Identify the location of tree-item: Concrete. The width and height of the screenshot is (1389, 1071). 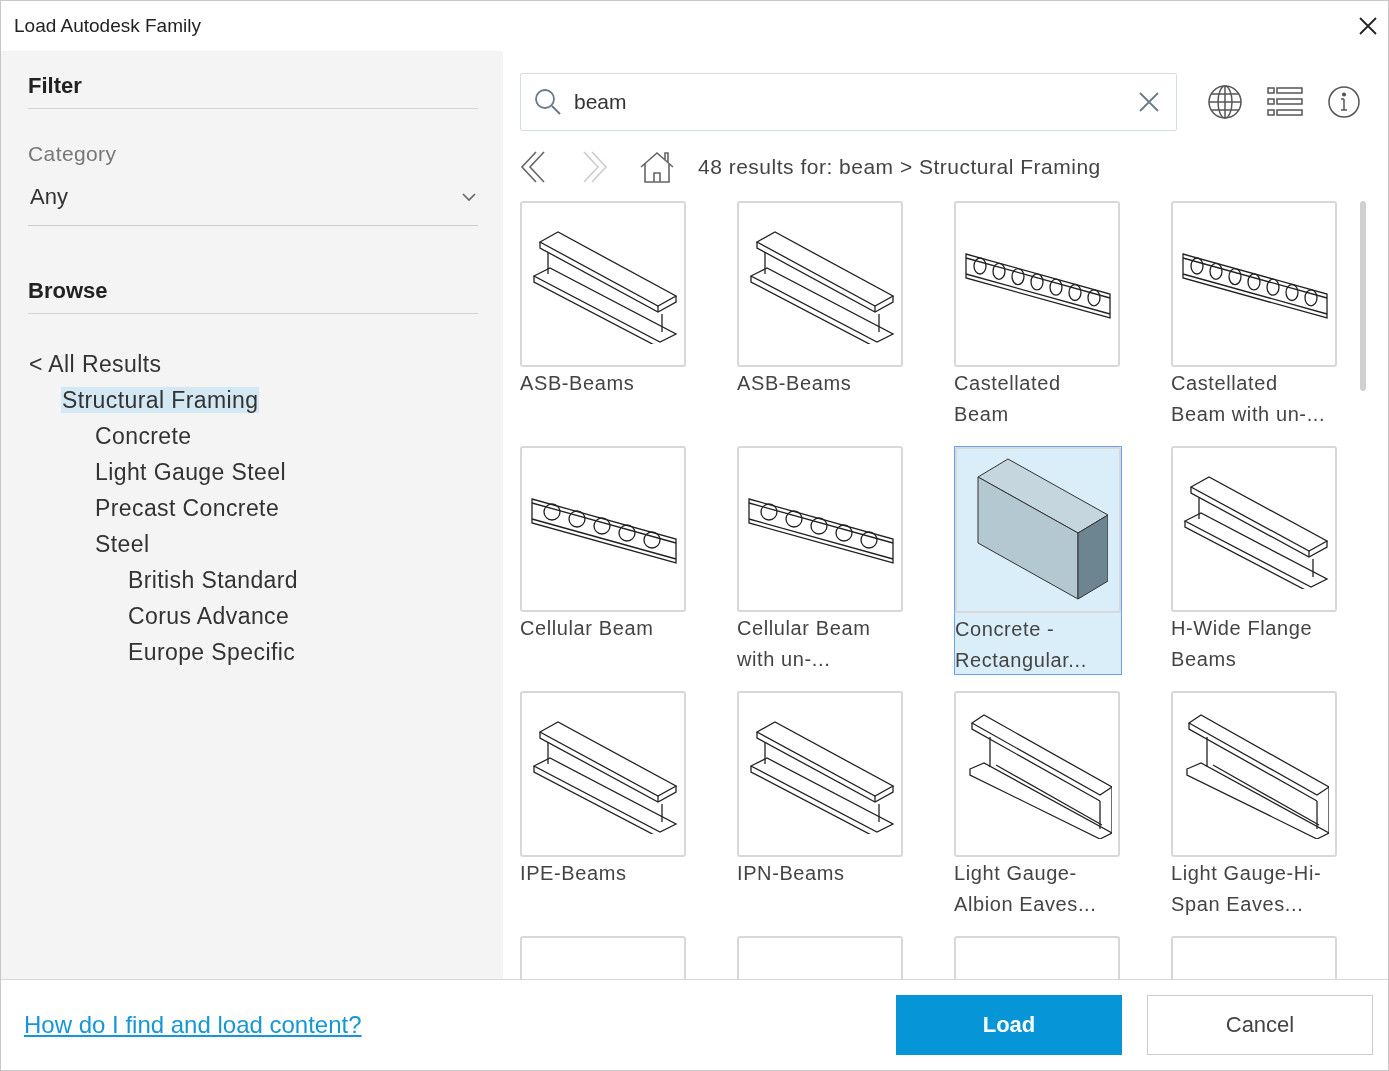
(143, 436).